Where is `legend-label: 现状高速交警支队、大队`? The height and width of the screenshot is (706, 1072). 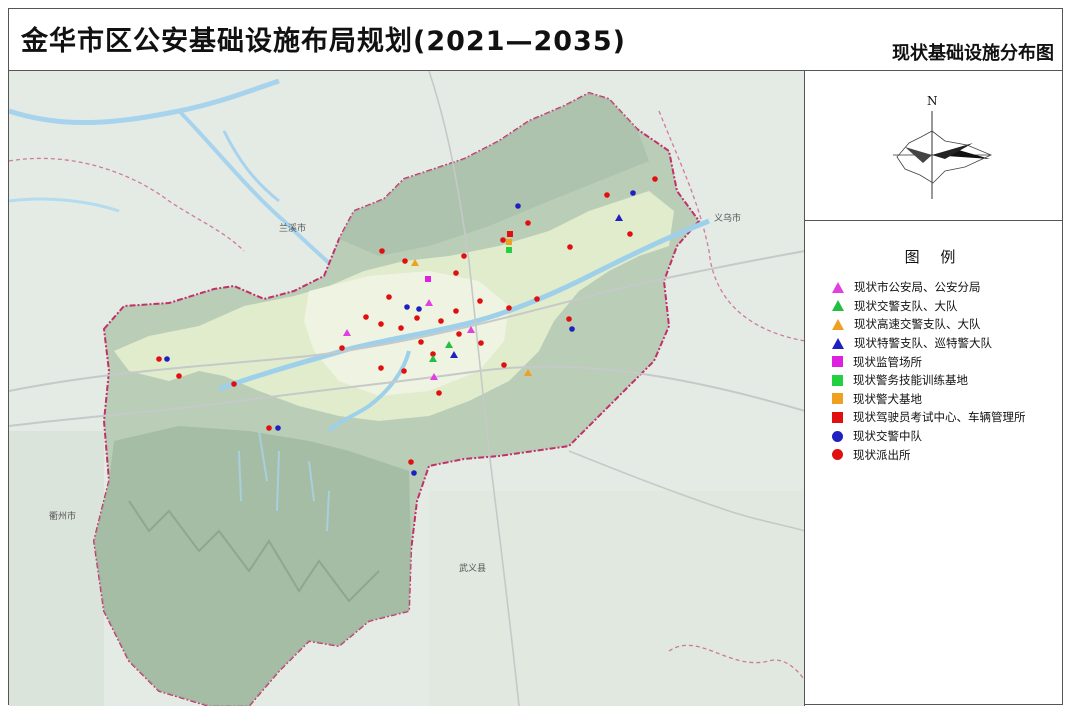 legend-label: 现状高速交警支队、大队 is located at coordinates (917, 324).